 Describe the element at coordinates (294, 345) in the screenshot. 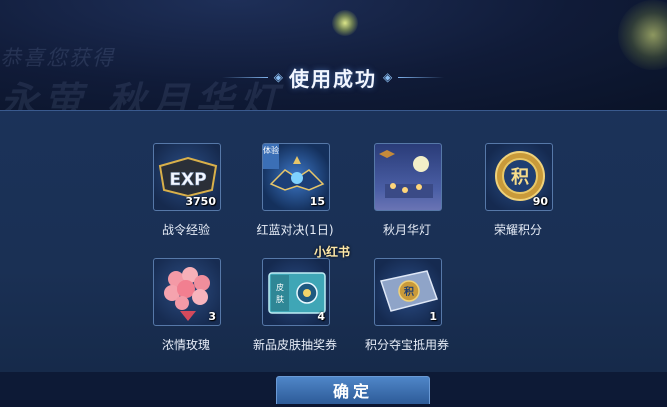

I see `item-label: 新品皮肤抽奖券` at that location.